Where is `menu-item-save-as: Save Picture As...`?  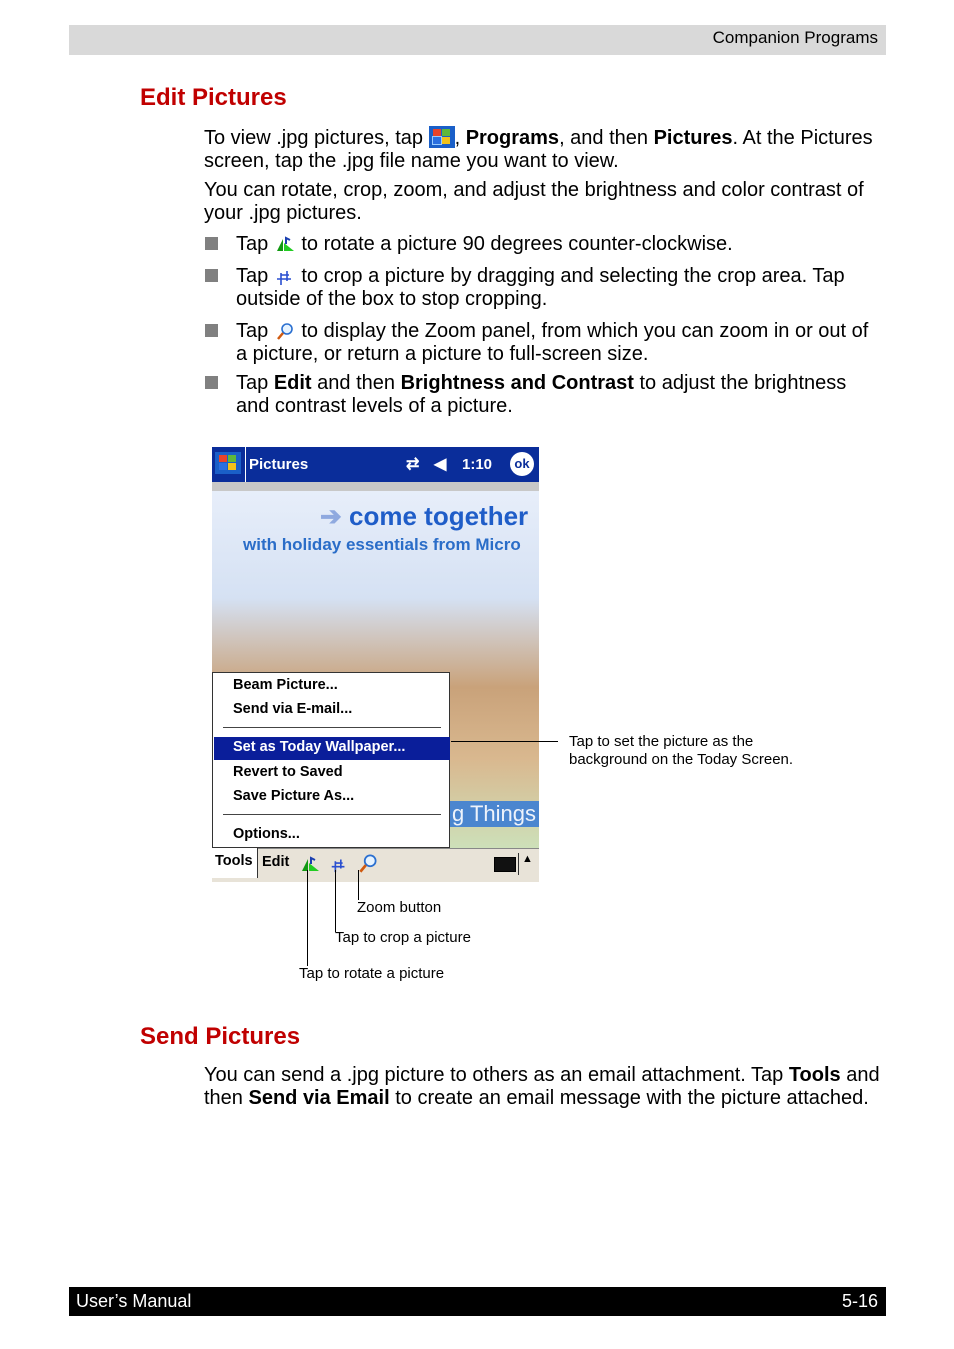
menu-item-save-as: Save Picture As... is located at coordinates (293, 796).